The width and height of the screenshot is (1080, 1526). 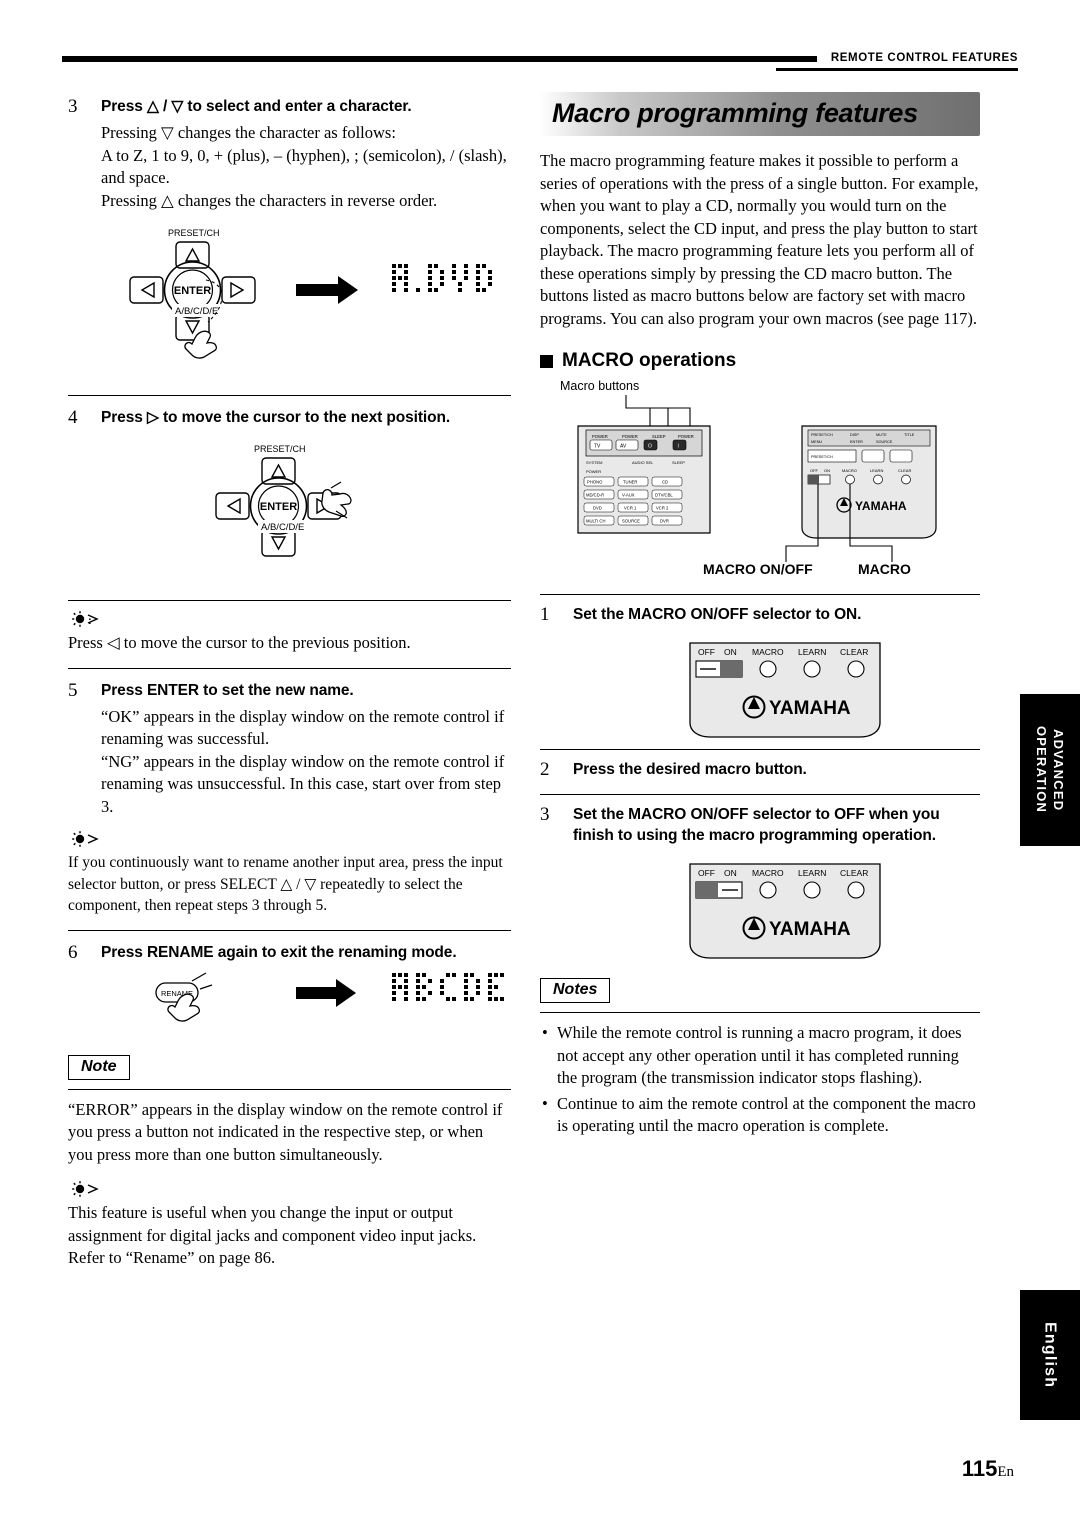 What do you see at coordinates (760, 690) in the screenshot?
I see `figure-switch-on: OFF ON MACRO LEARN CLEAR YAMAHA` at bounding box center [760, 690].